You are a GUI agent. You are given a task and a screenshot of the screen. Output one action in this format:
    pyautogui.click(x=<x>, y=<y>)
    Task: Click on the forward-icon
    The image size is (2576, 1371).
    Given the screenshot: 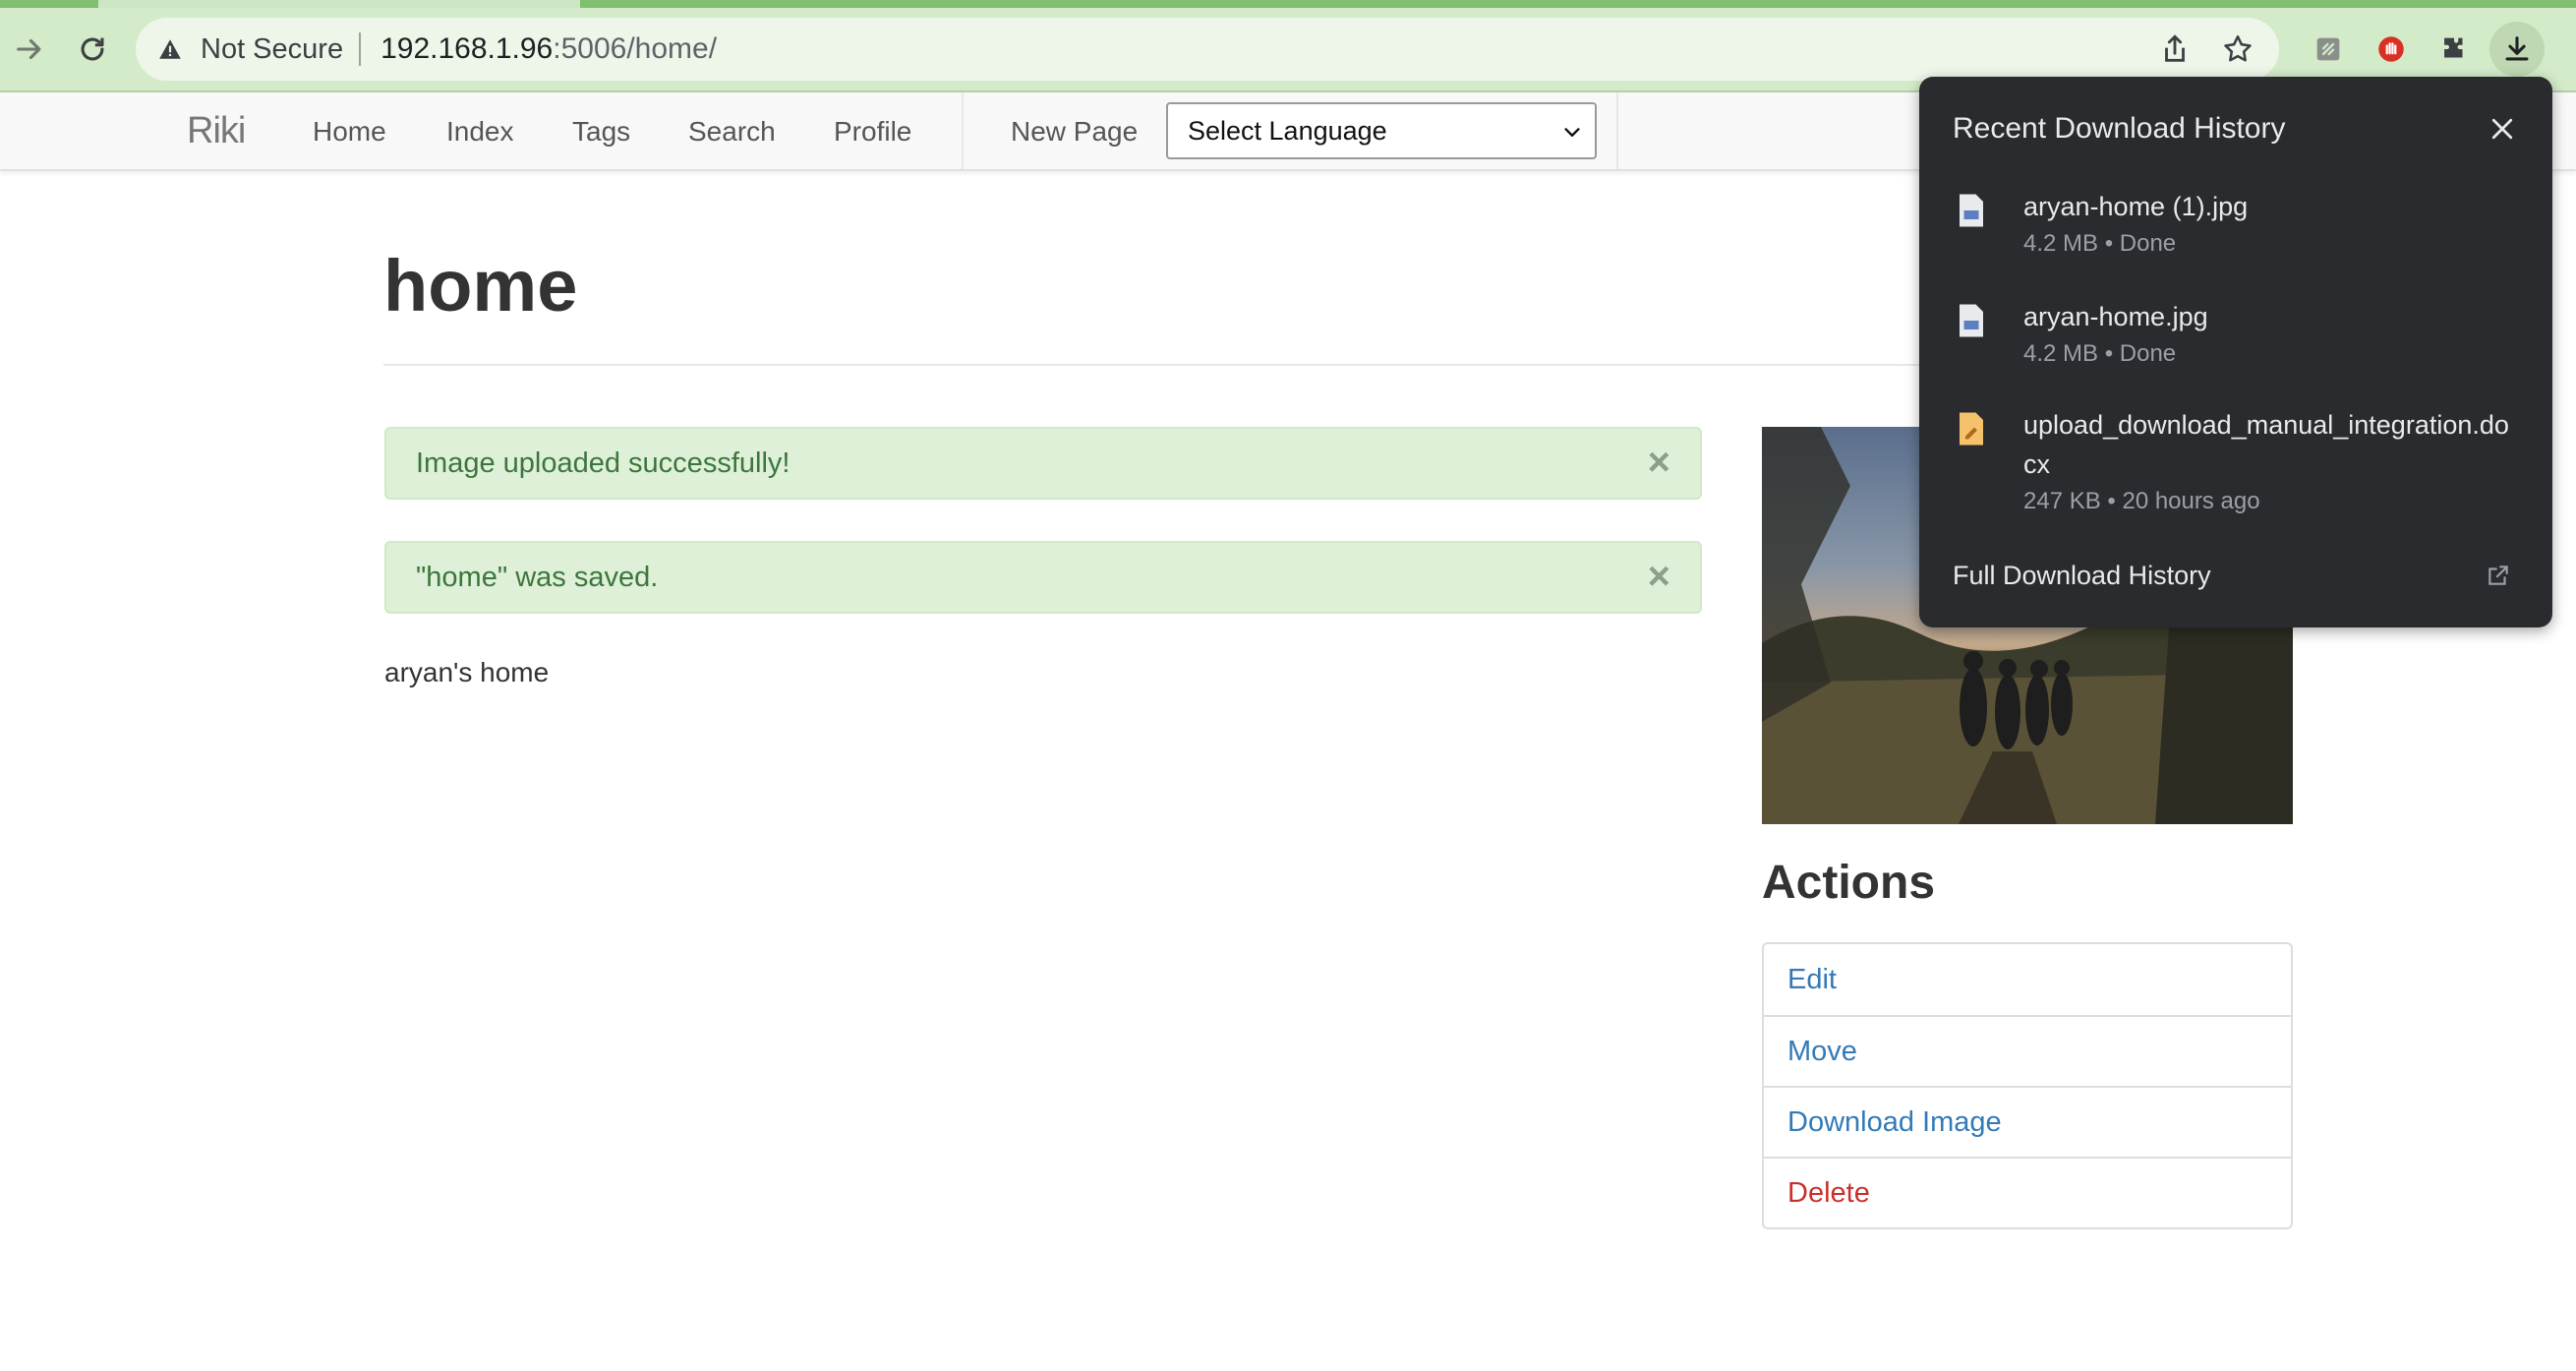 What is the action you would take?
    pyautogui.click(x=29, y=49)
    